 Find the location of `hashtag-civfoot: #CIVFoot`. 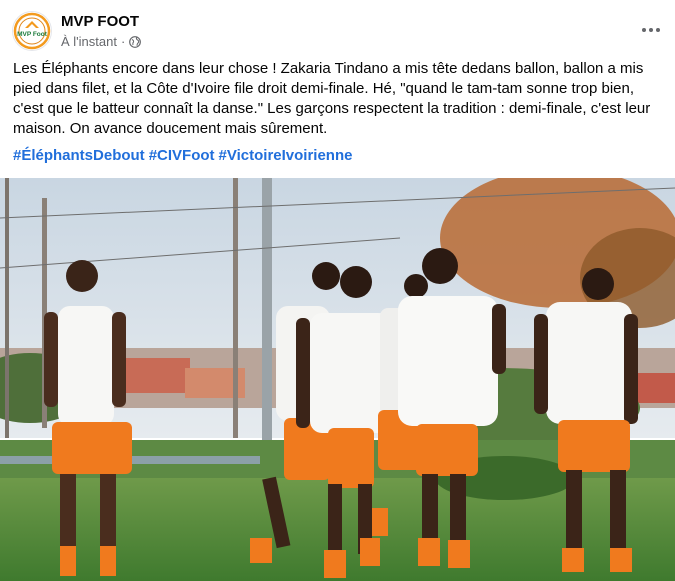

hashtag-civfoot: #CIVFoot is located at coordinates (182, 155).